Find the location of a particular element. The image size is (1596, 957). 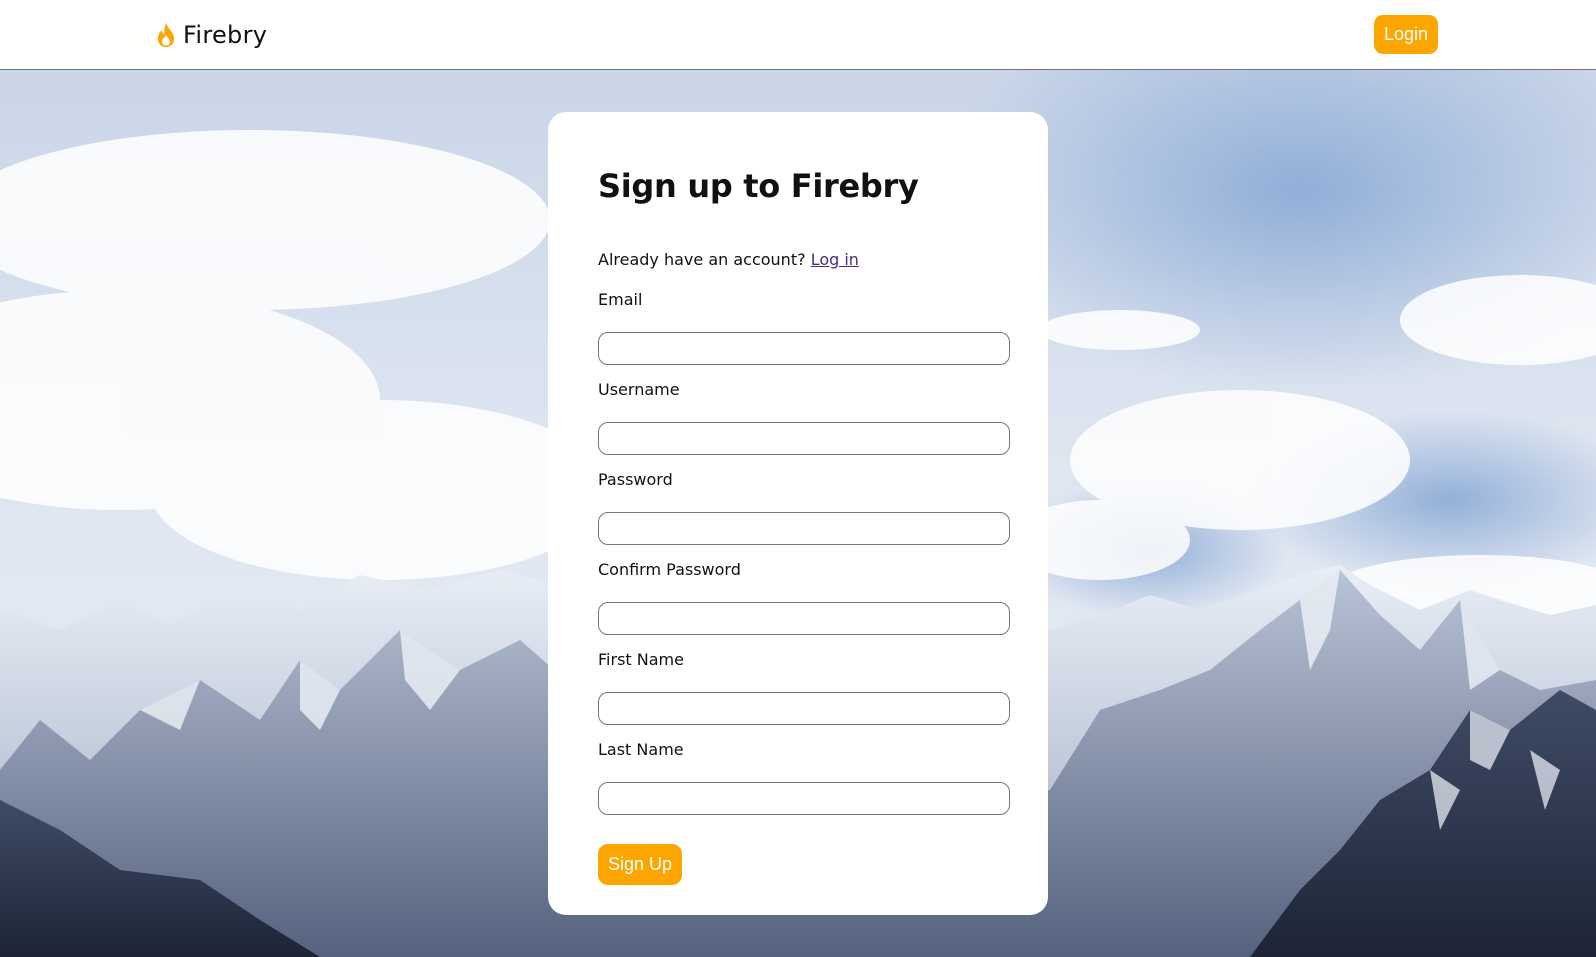

brand-name: Firebry is located at coordinates (225, 35).